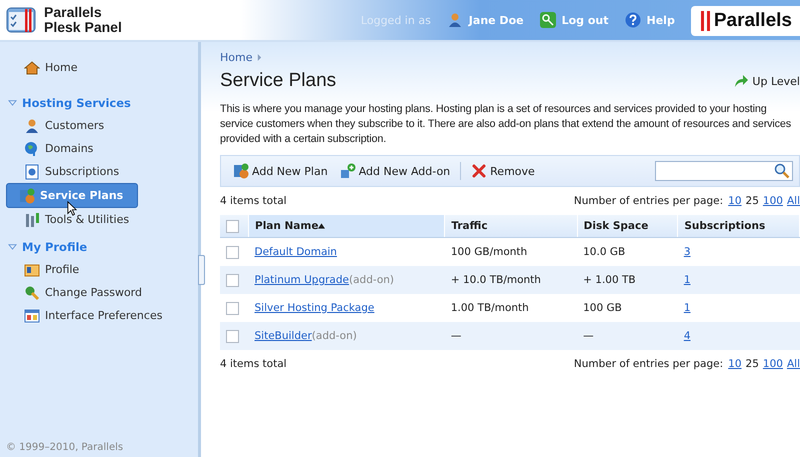  I want to click on plan-link: Platinum Upgrade, so click(301, 280).